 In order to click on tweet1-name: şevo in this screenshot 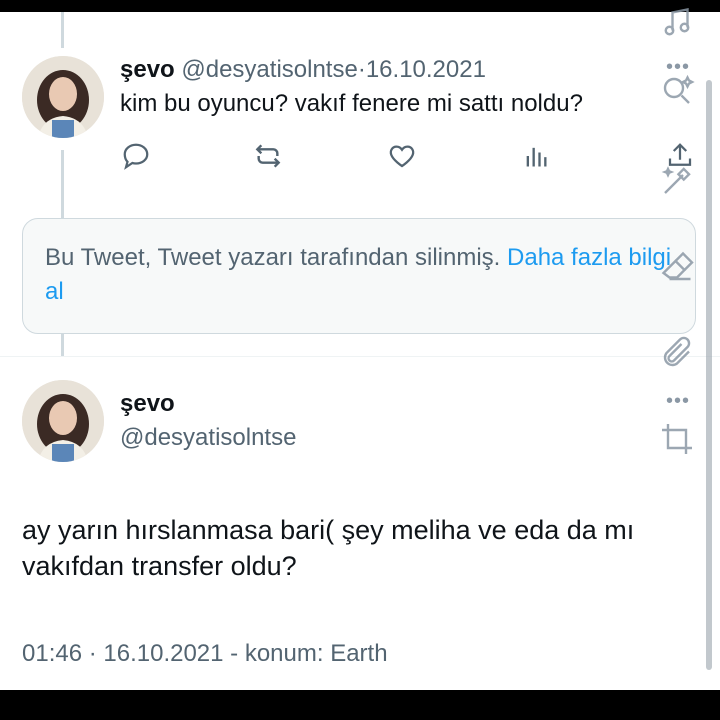, I will do `click(147, 69)`.